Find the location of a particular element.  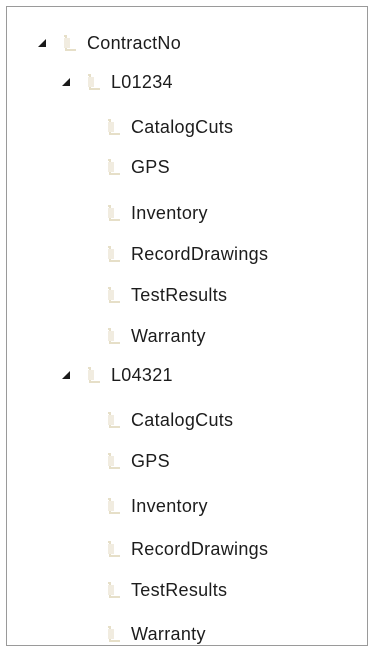

tree-node-label: L04321 is located at coordinates (142, 374).